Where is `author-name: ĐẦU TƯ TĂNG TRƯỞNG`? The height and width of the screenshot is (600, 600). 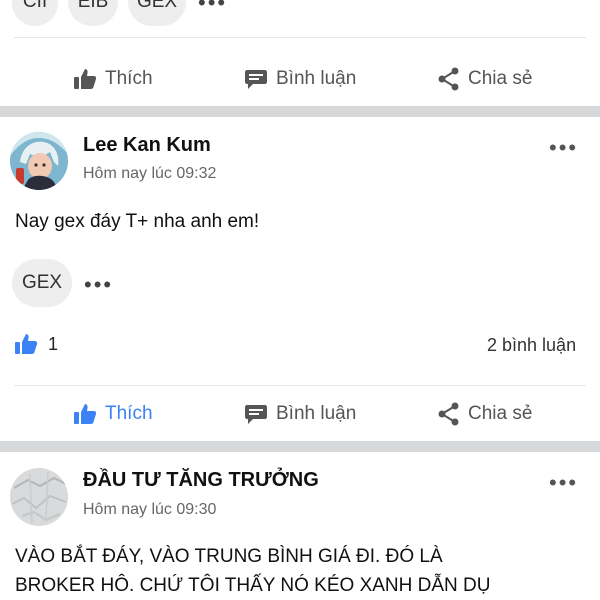 author-name: ĐẦU TƯ TĂNG TRƯỞNG is located at coordinates (201, 480).